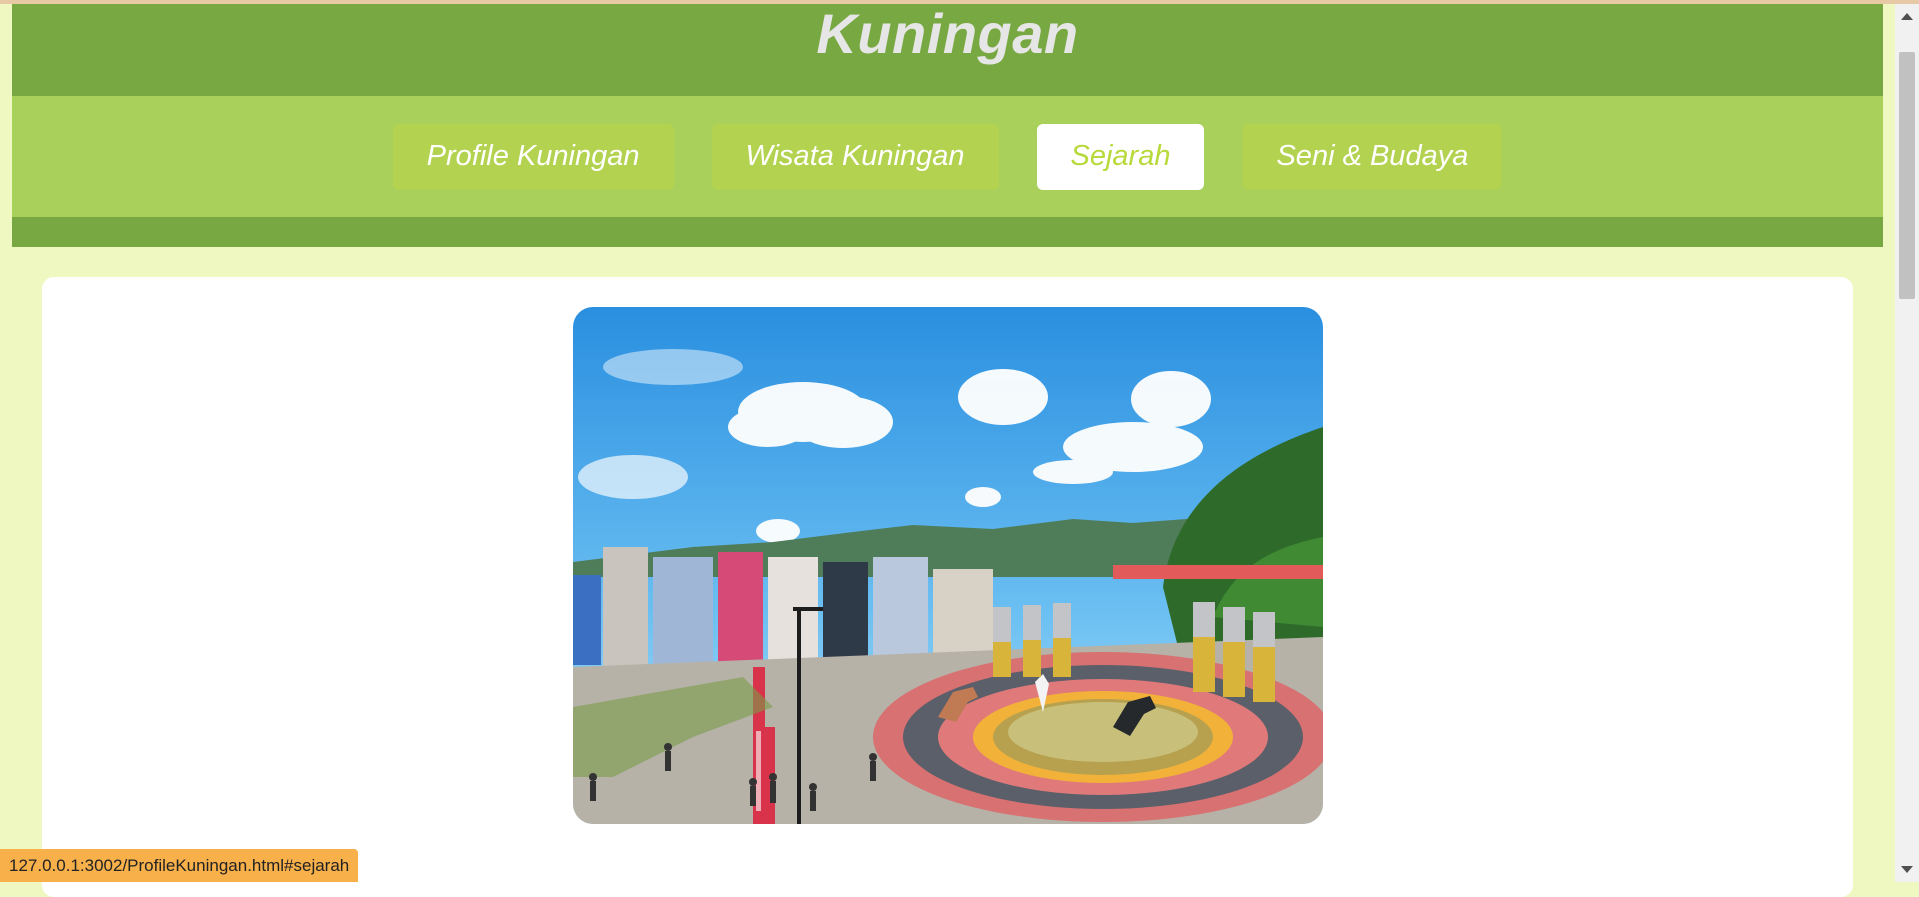  What do you see at coordinates (1907, 869) in the screenshot?
I see `scroll-down-arrow-icon` at bounding box center [1907, 869].